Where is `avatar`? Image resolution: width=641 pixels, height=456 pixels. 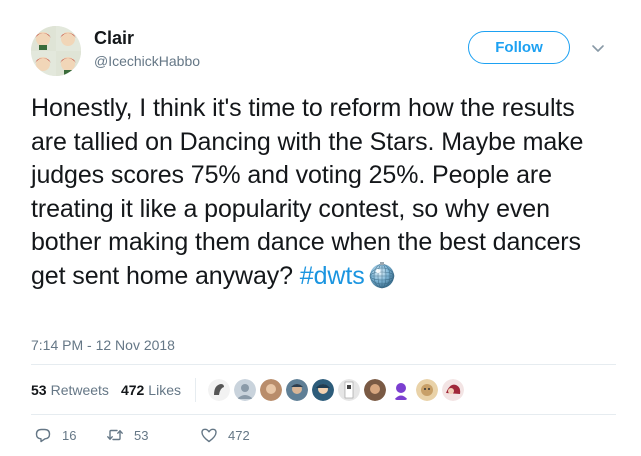
avatar is located at coordinates (56, 51).